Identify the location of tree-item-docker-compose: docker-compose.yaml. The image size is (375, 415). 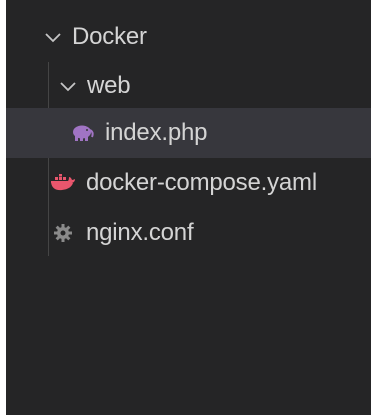
(188, 183).